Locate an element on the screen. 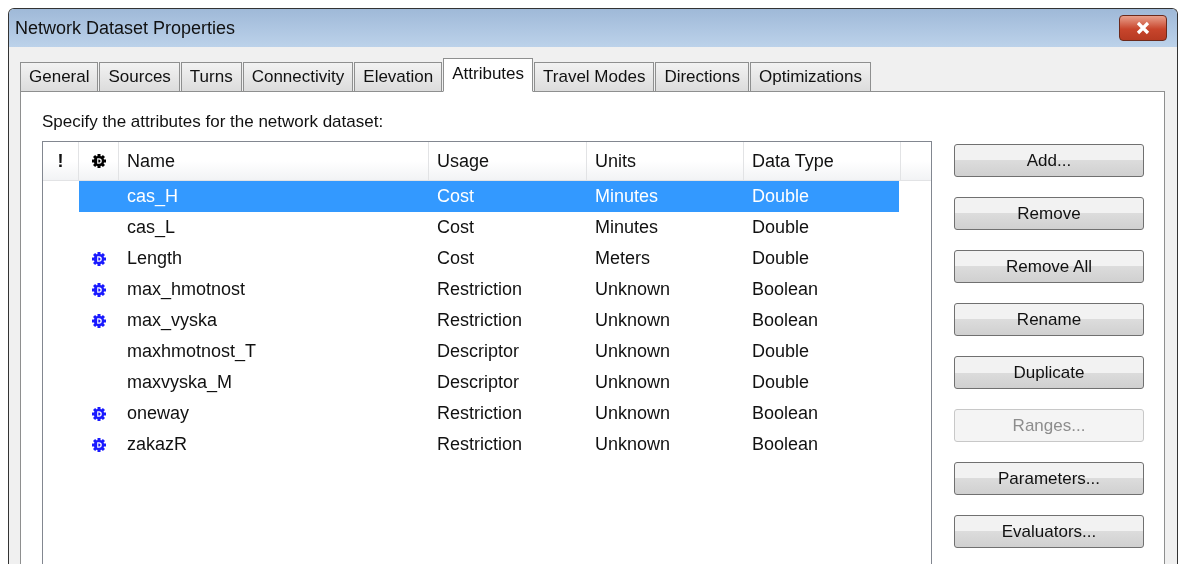 The width and height of the screenshot is (1186, 564). instruction-text: Specify the attributes for the network dataset: is located at coordinates (213, 122).